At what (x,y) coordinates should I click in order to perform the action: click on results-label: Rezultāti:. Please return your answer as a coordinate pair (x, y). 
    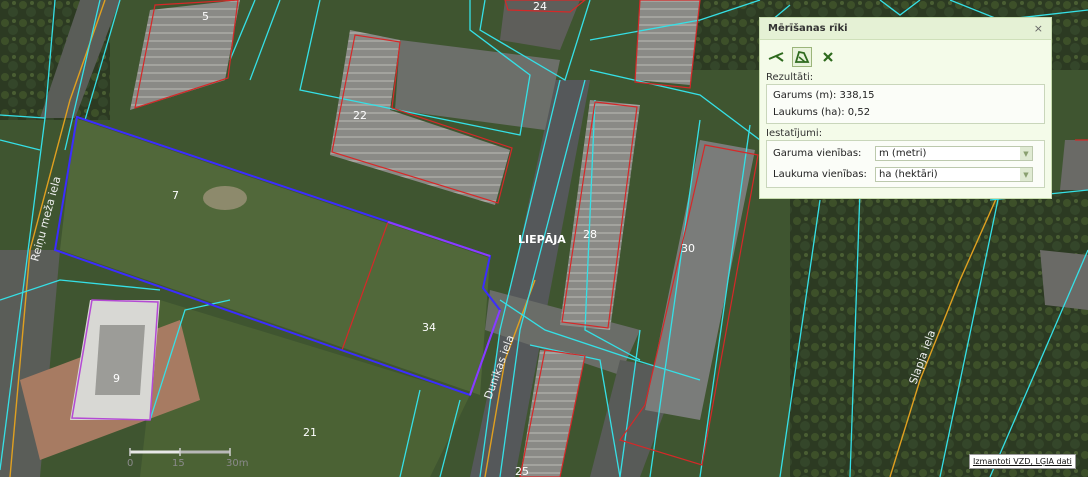
    Looking at the image, I should click on (790, 77).